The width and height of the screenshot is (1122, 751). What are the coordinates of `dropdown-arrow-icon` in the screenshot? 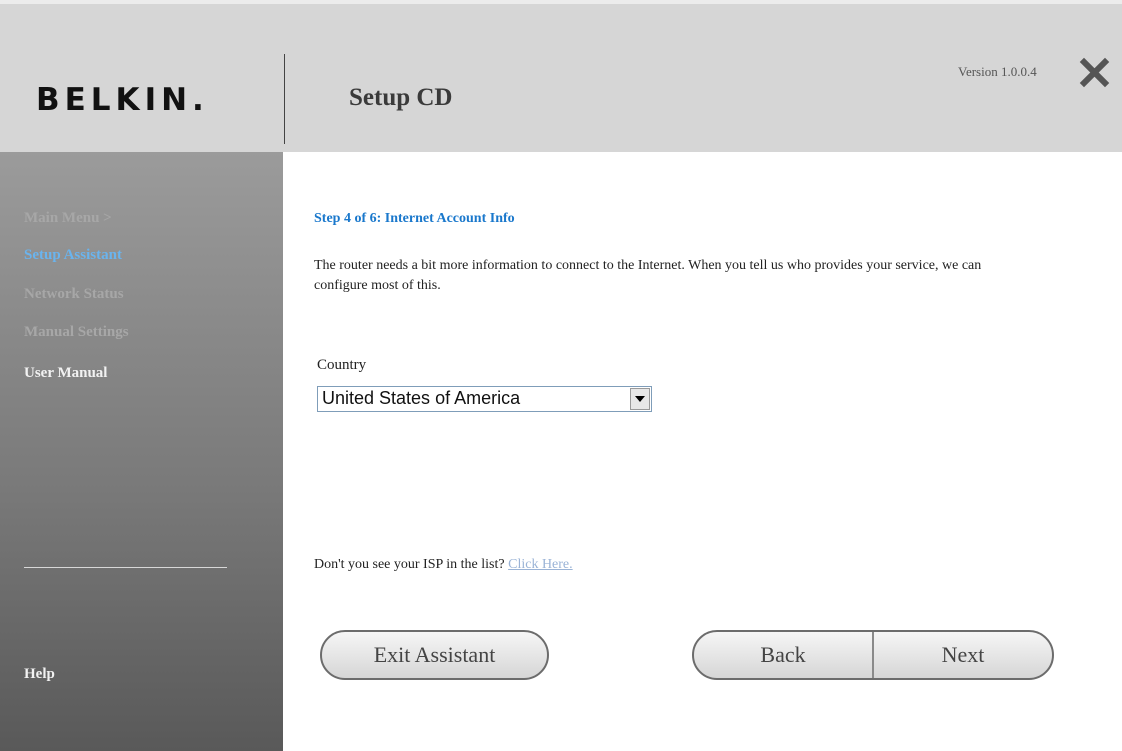 It's located at (640, 399).